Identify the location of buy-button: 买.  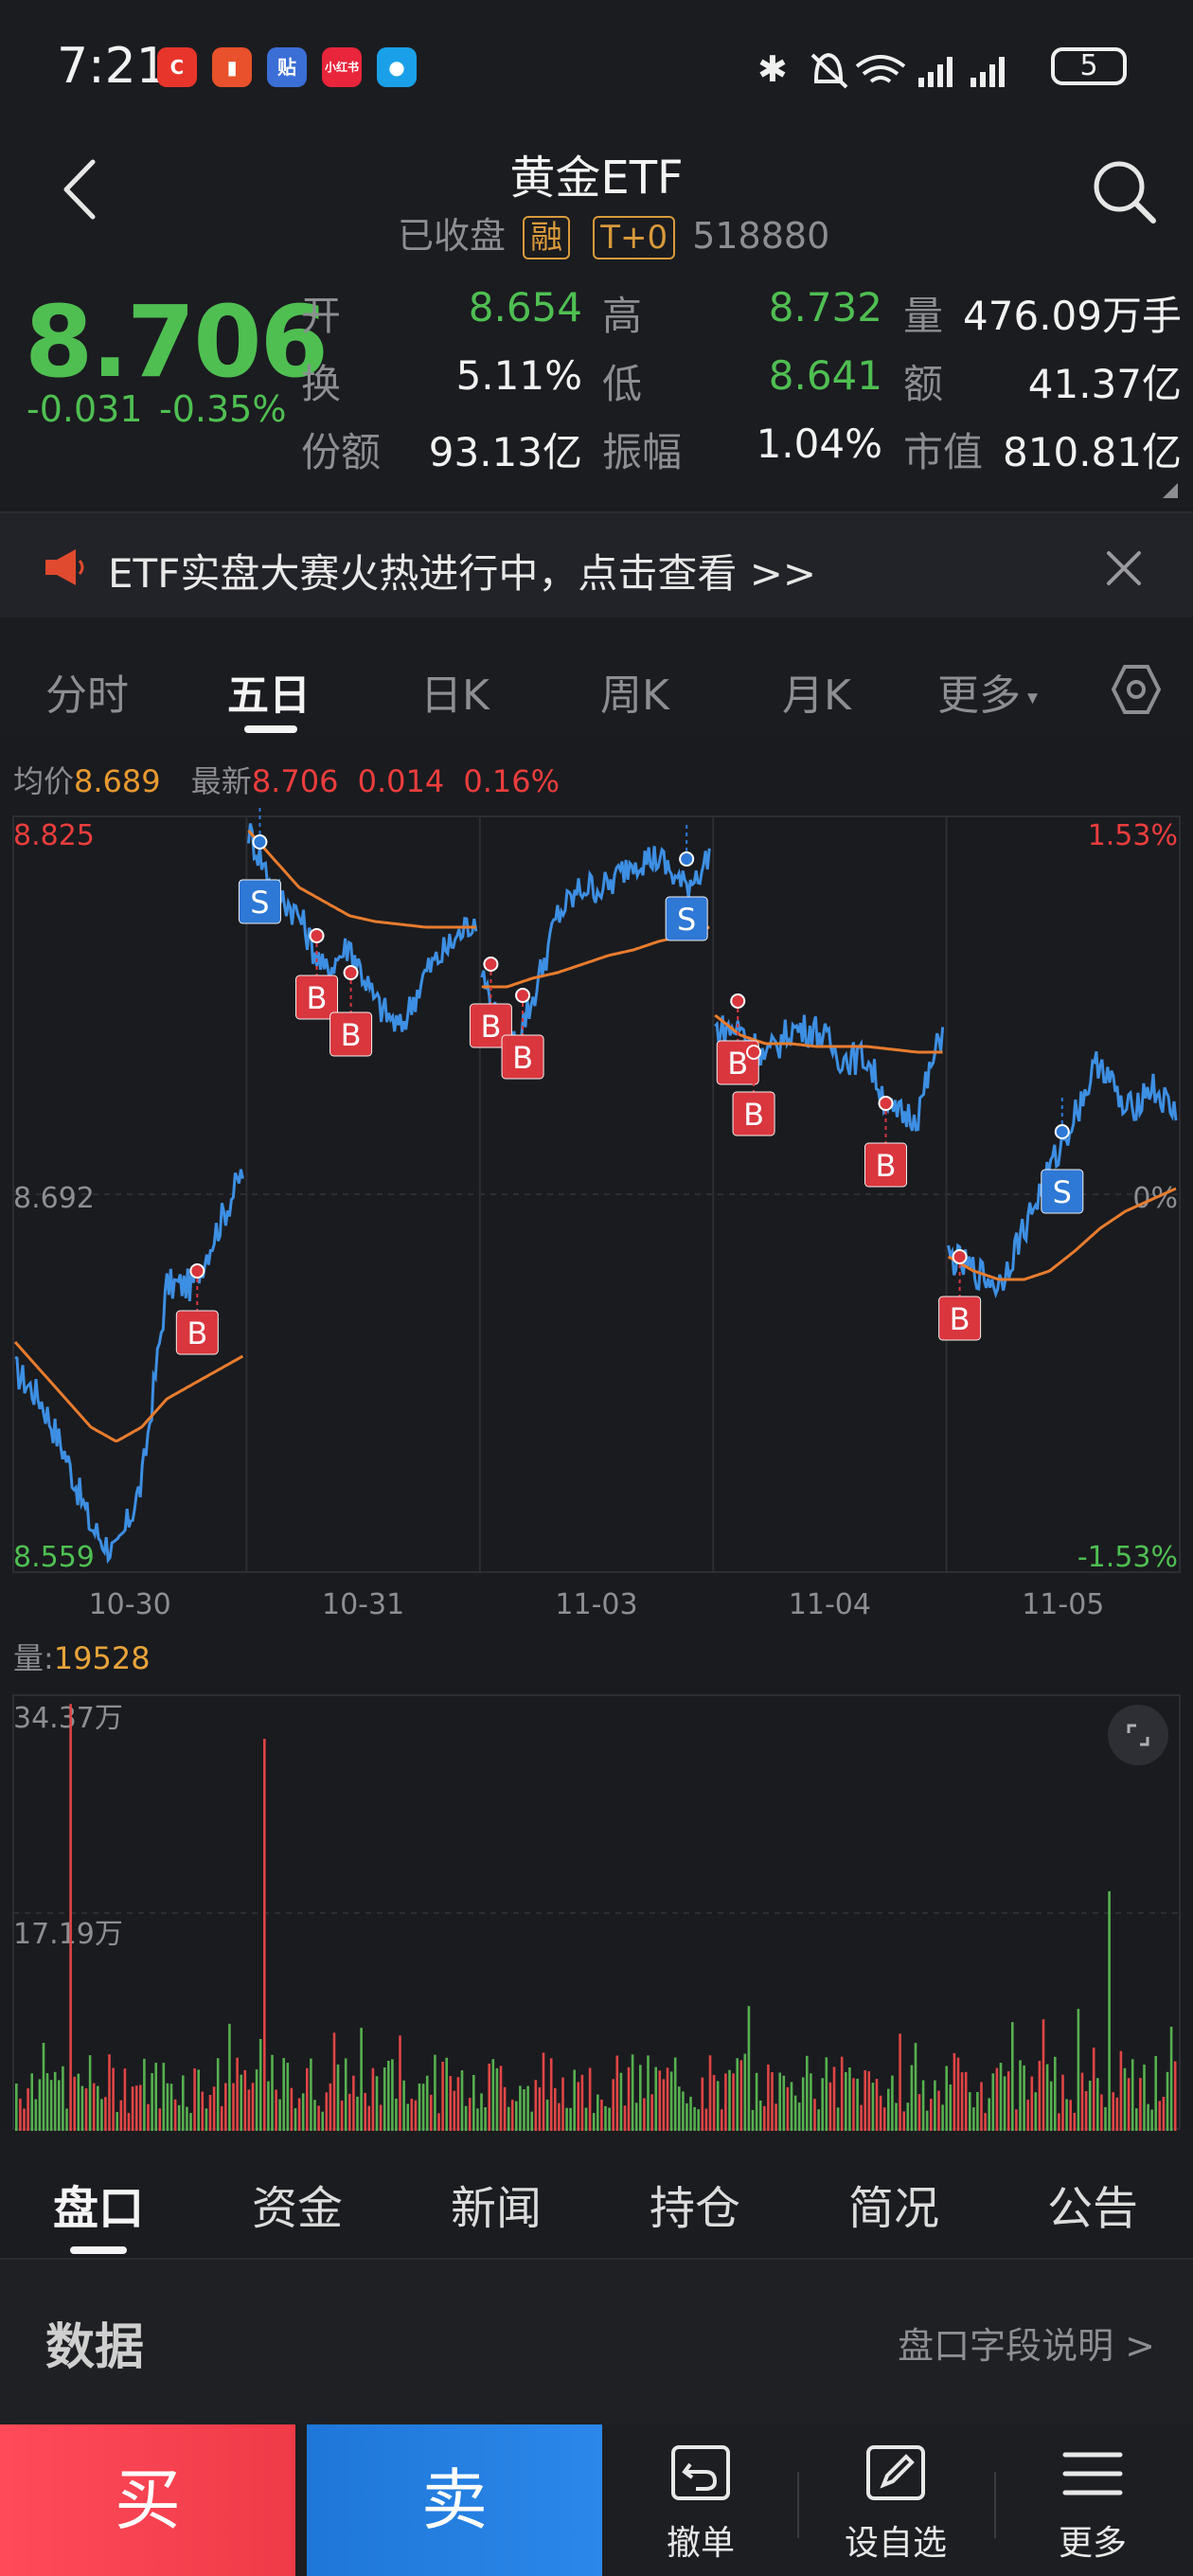
(147, 2500).